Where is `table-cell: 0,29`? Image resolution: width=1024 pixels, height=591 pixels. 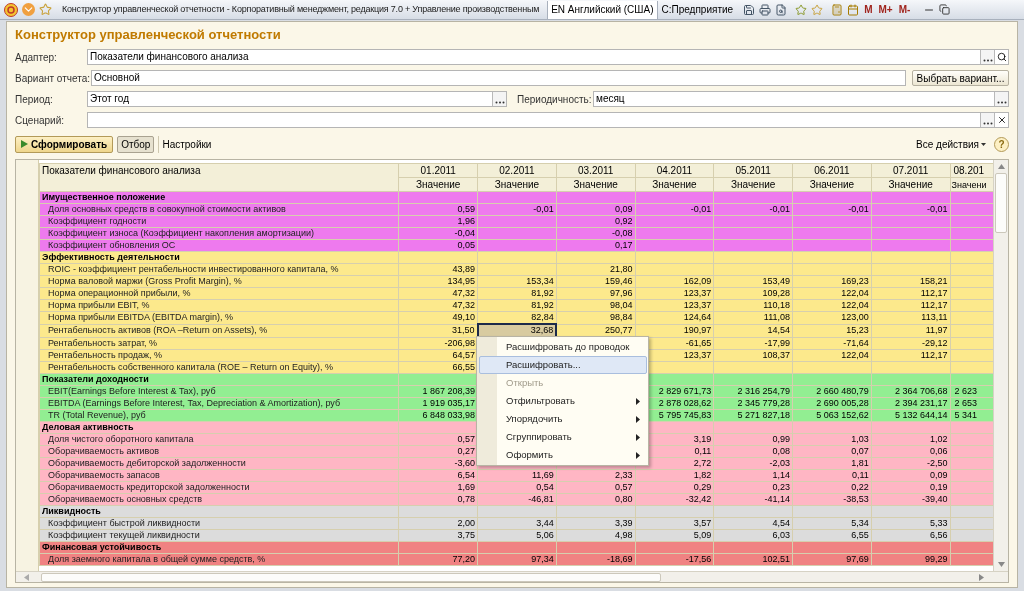
table-cell: 0,29 is located at coordinates (674, 487).